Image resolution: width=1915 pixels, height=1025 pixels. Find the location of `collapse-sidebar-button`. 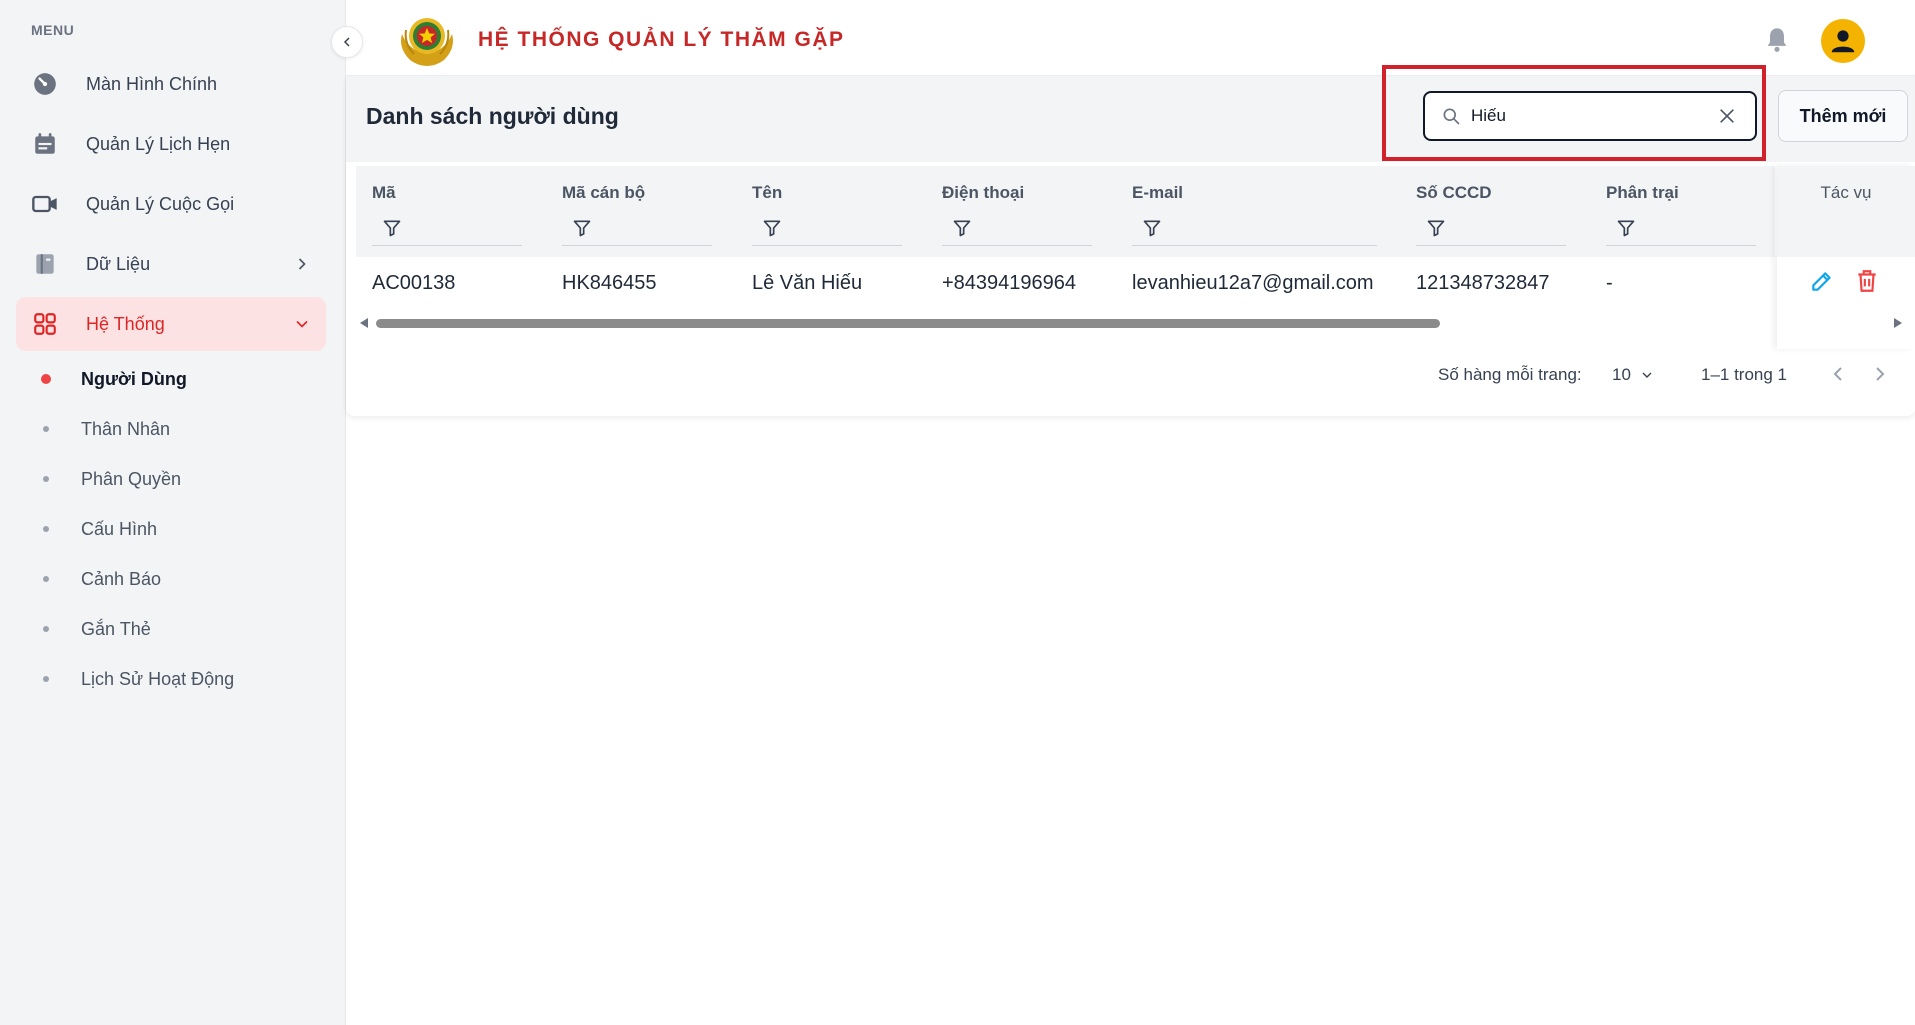

collapse-sidebar-button is located at coordinates (347, 42).